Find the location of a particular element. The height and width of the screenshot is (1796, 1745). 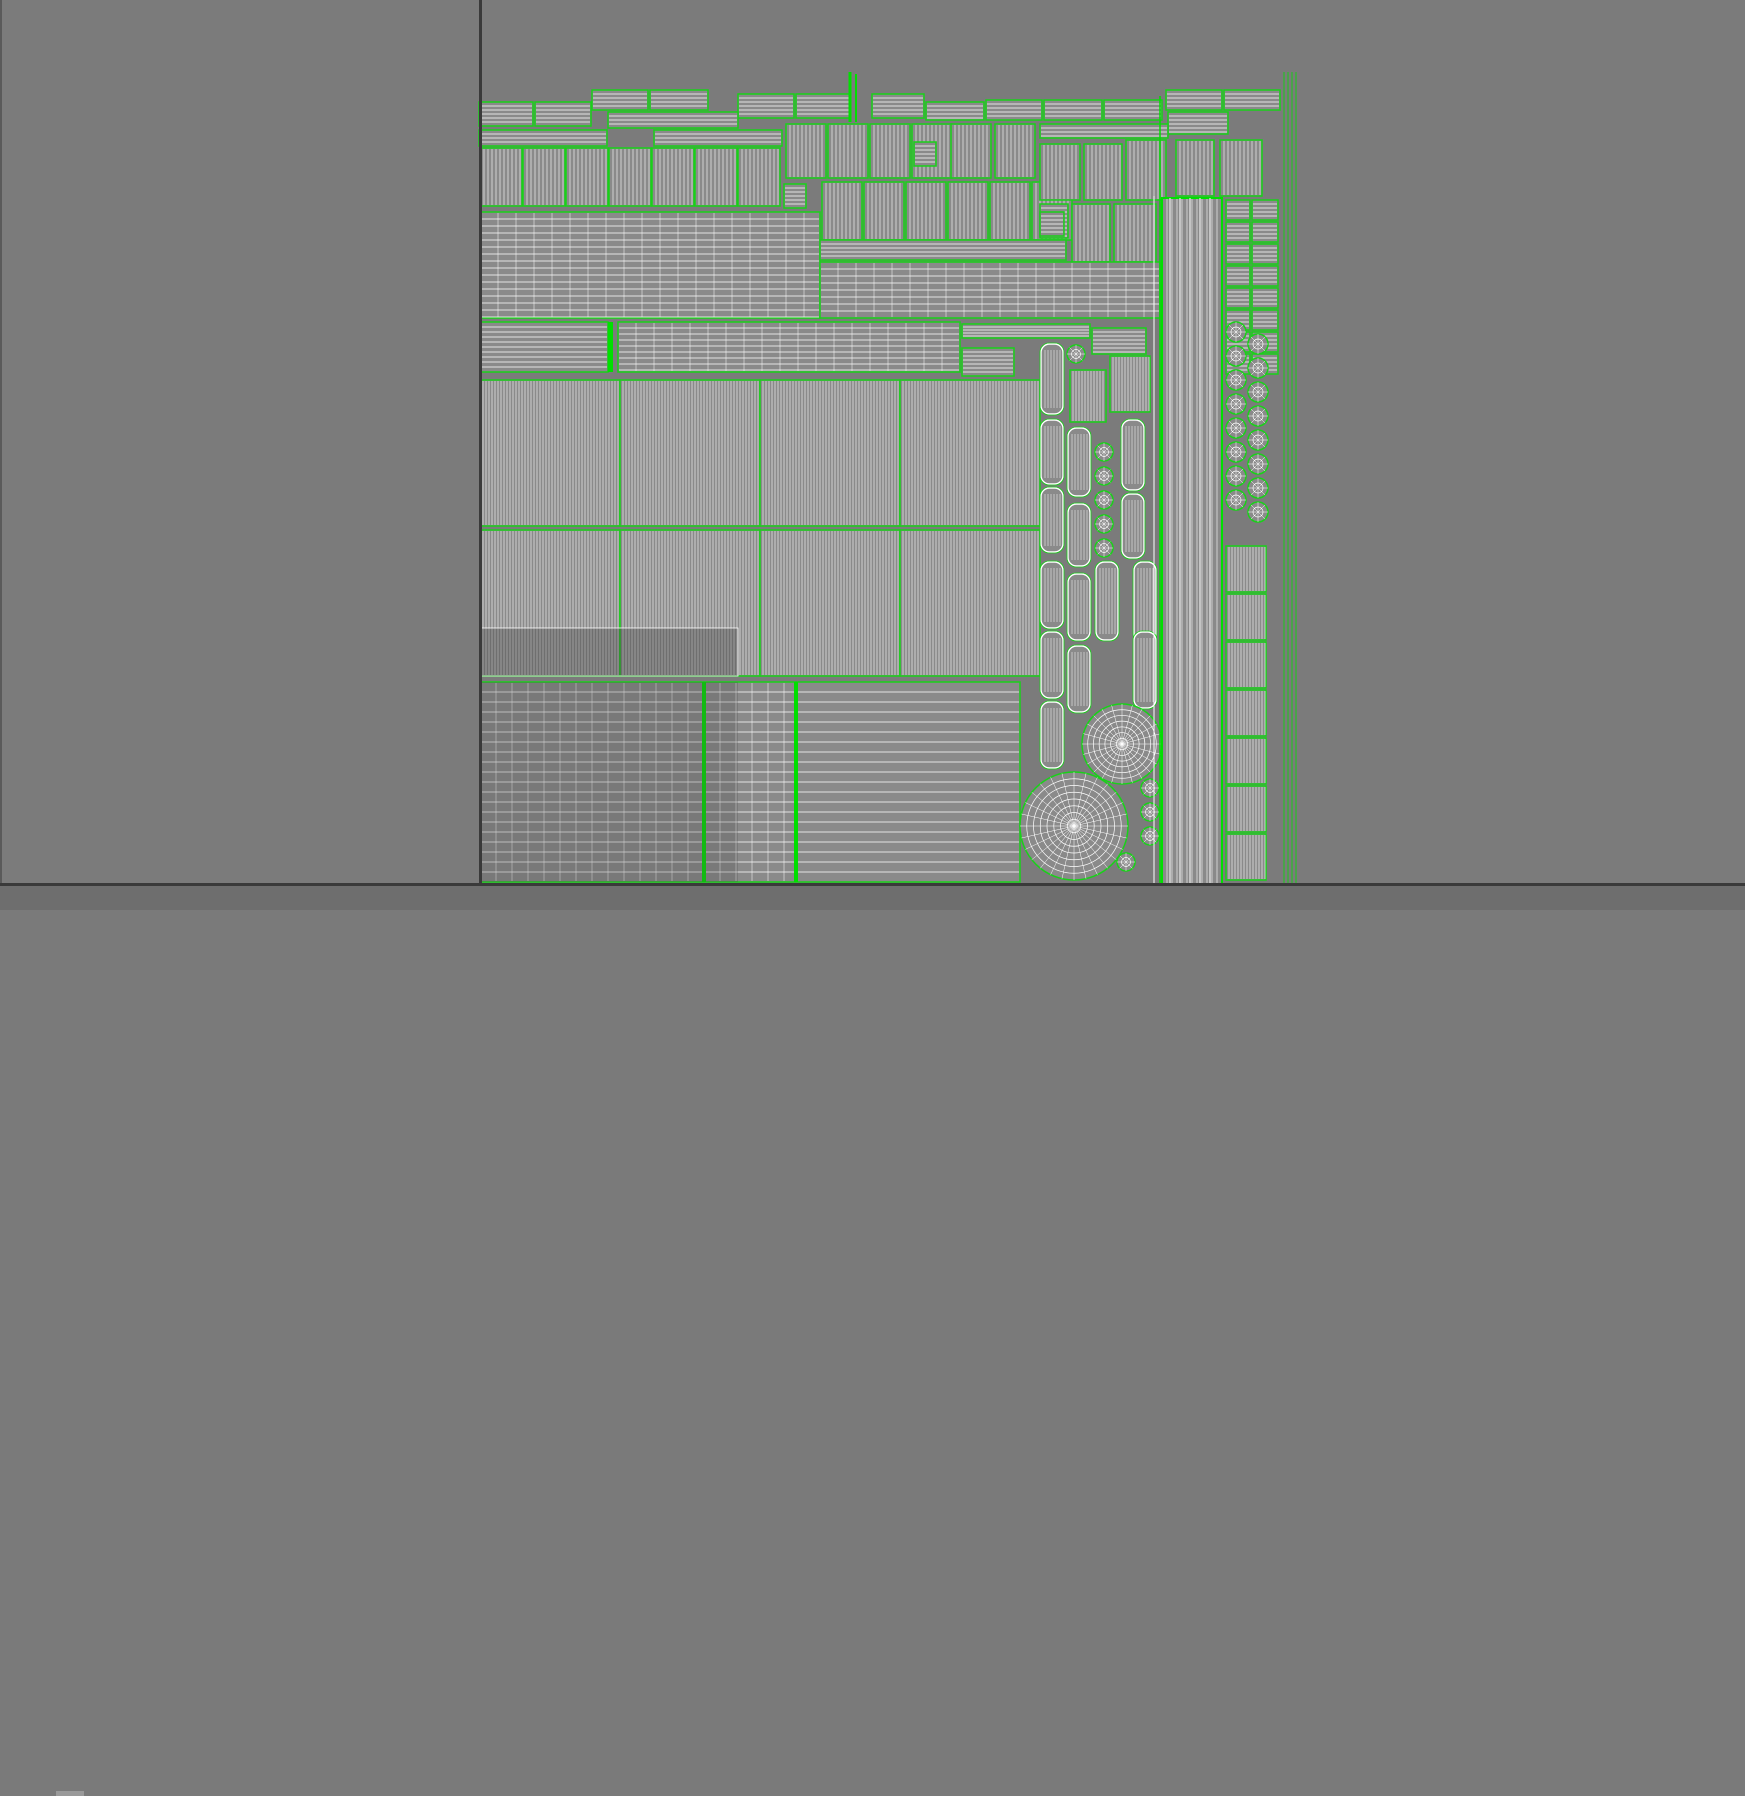

uv-axis-vertical is located at coordinates (480, 453).